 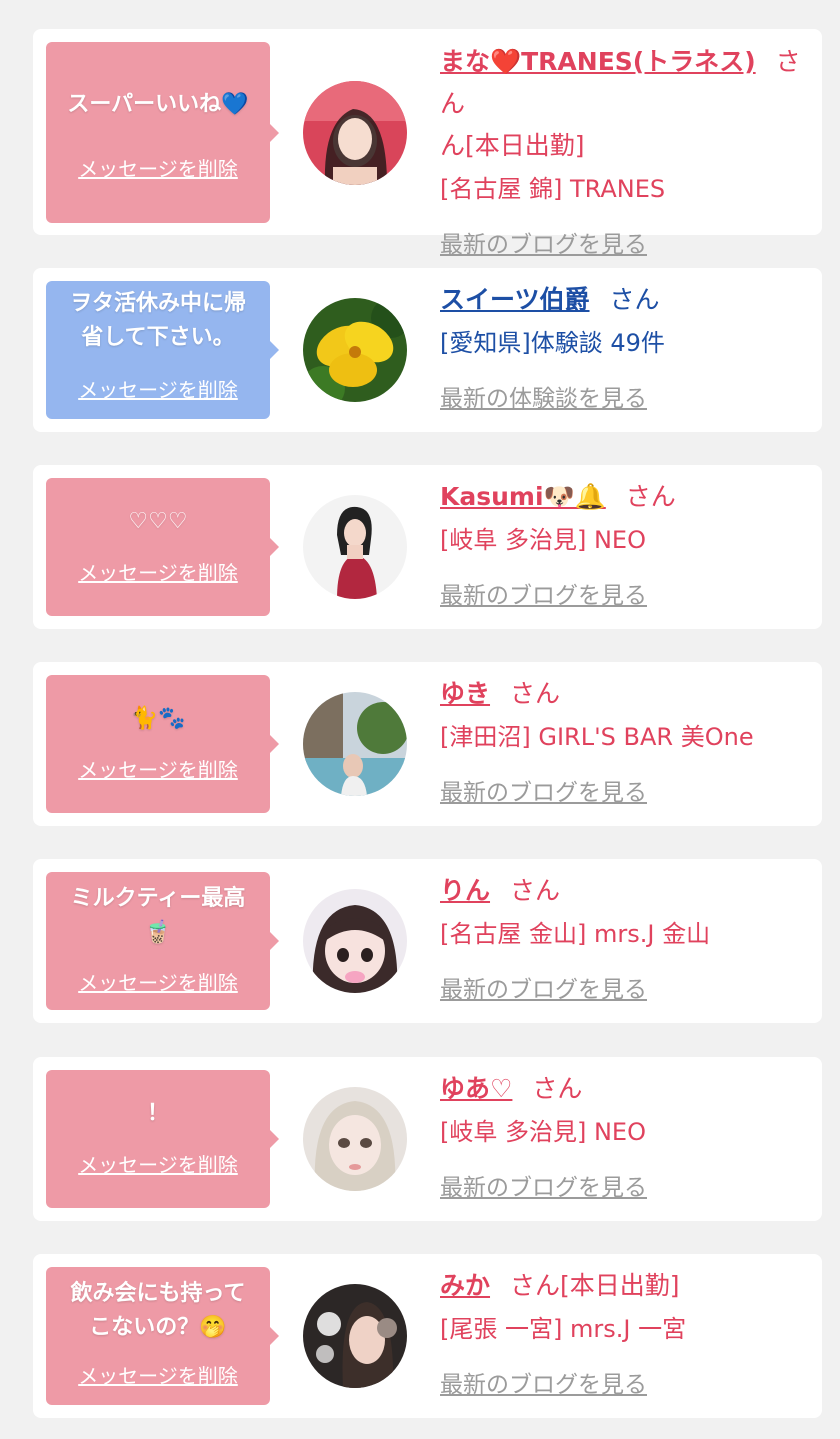 I want to click on user-name-line: スイーツ伯爵 さん, so click(x=624, y=300).